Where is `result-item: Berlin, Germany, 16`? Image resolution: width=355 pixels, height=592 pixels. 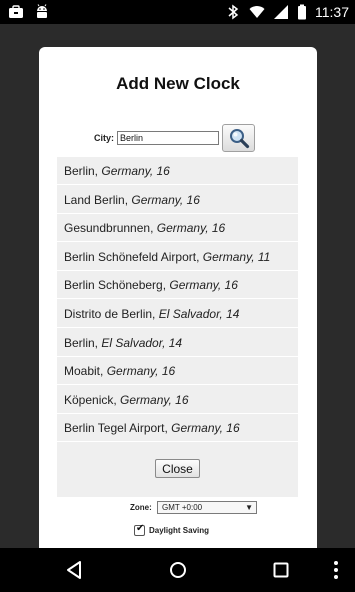
result-item: Berlin, Germany, 16 is located at coordinates (177, 171).